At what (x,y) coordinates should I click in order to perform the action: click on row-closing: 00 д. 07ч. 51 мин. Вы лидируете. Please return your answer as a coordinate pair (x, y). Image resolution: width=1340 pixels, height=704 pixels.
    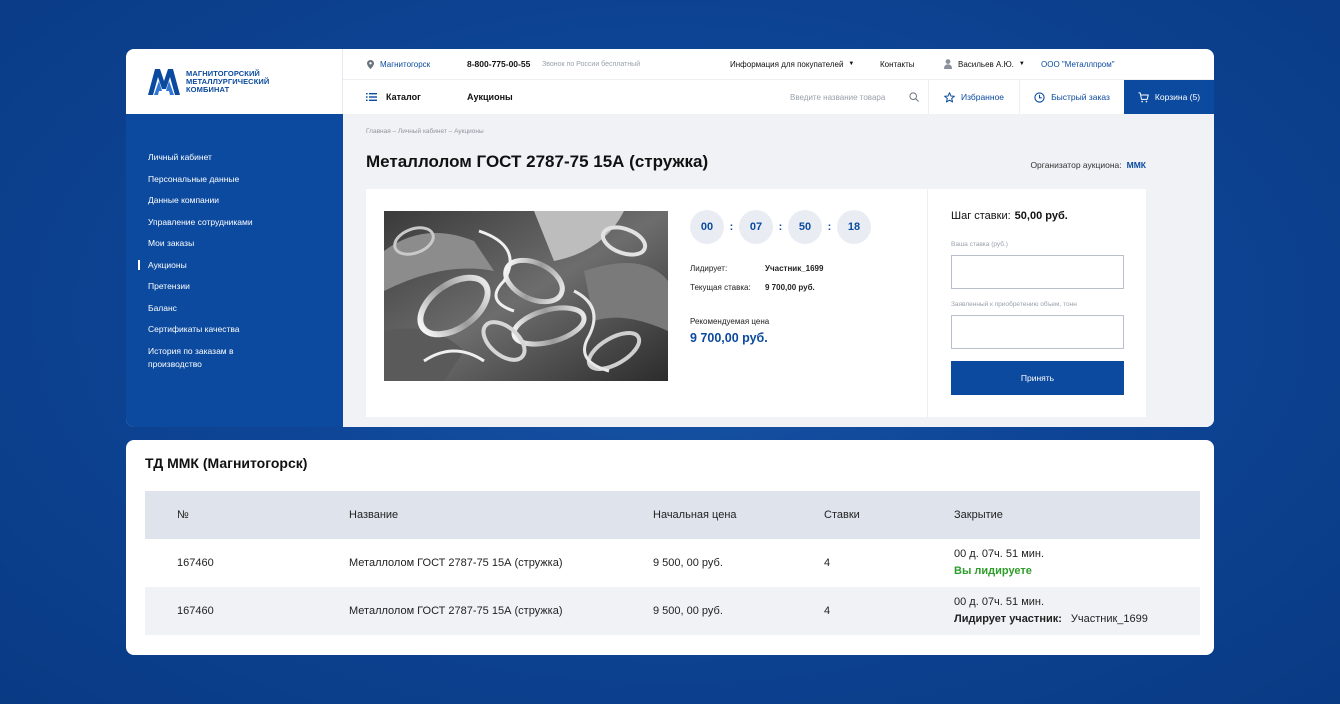
    Looking at the image, I should click on (999, 563).